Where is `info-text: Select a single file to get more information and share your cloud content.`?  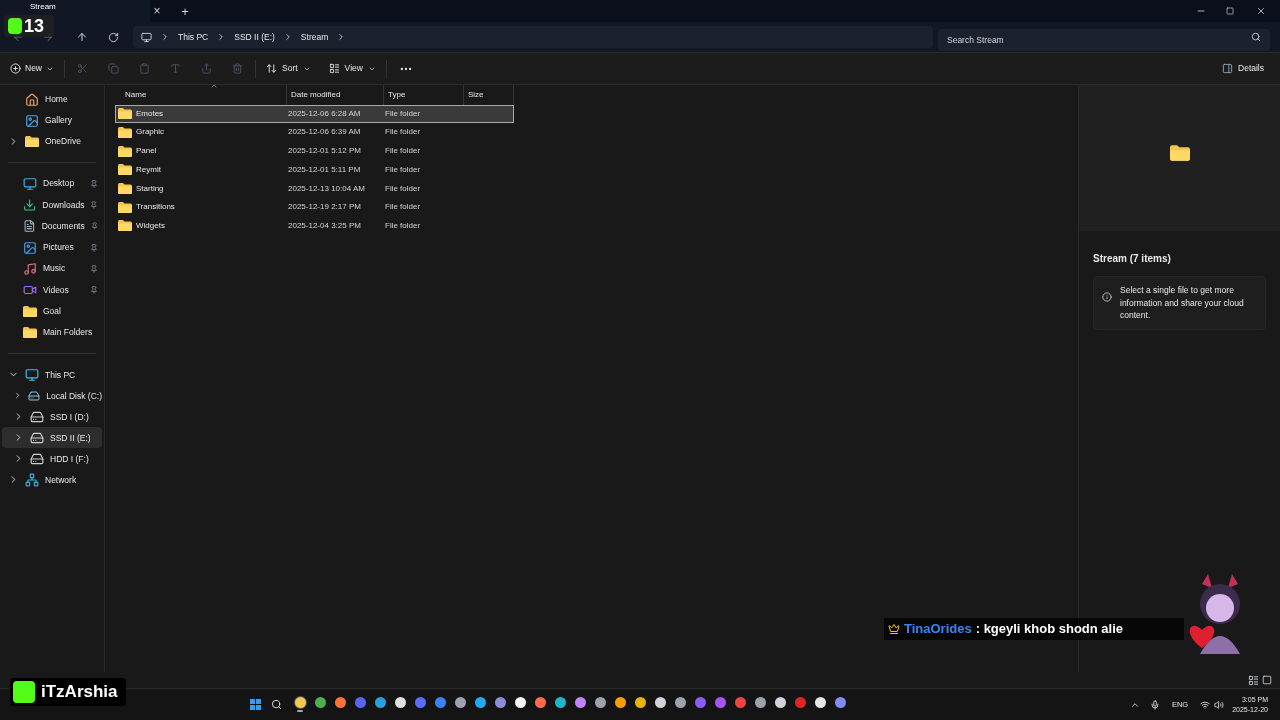 info-text: Select a single file to get more information and share your cloud content. is located at coordinates (1182, 303).